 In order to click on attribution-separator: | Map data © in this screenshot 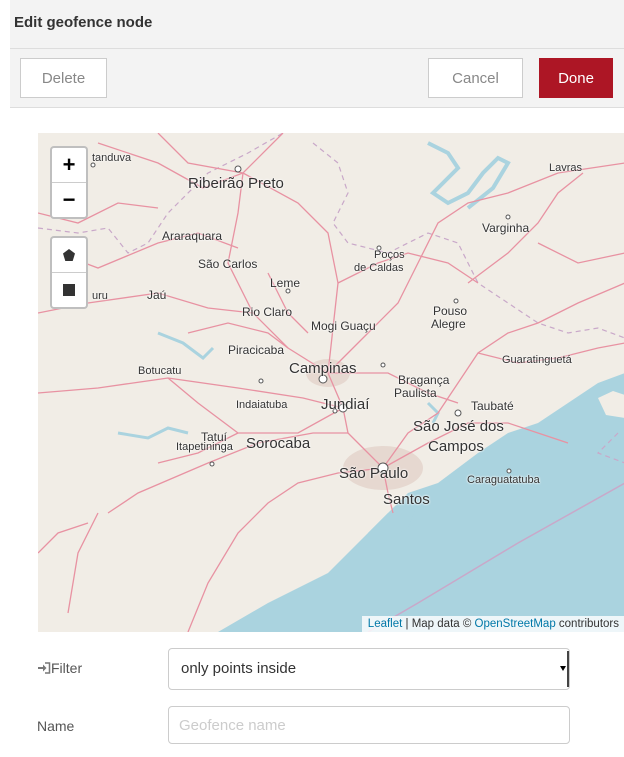, I will do `click(438, 624)`.